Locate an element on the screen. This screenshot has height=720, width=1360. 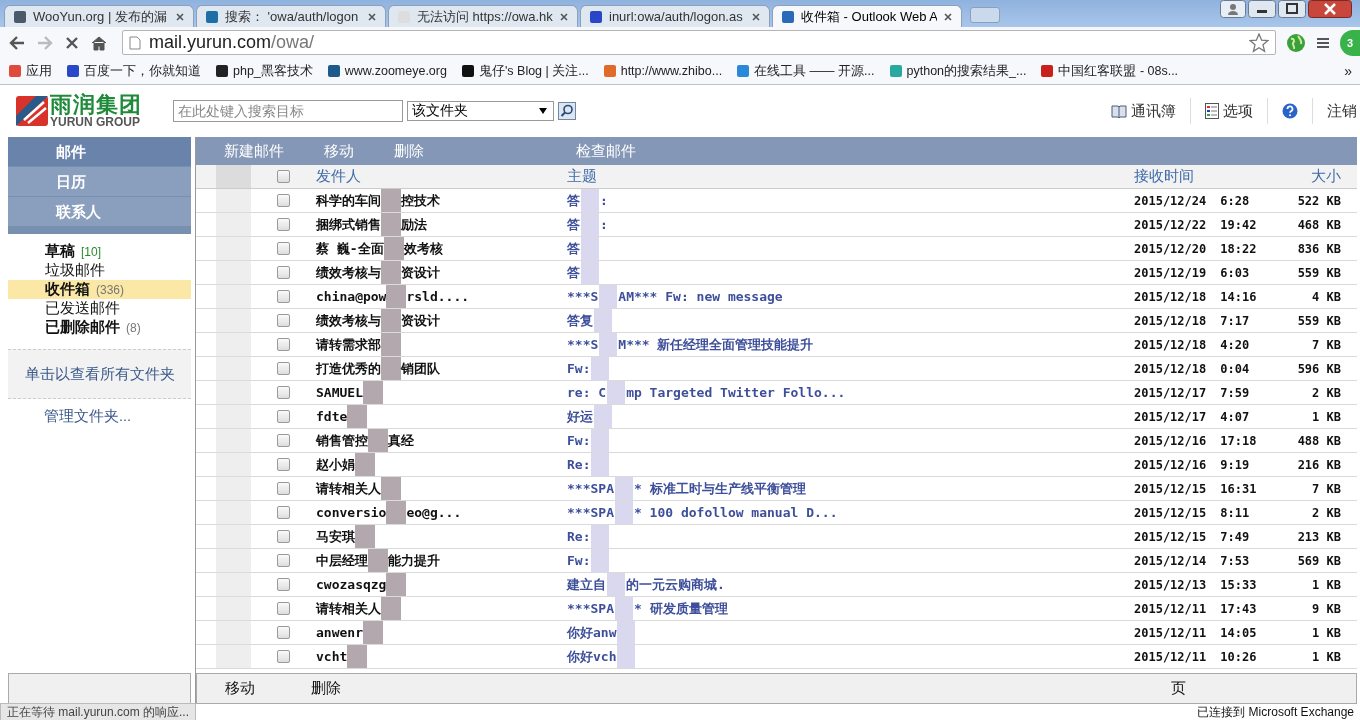
all-folders-link: 单击以查看所有文件夹 is located at coordinates (100, 374).